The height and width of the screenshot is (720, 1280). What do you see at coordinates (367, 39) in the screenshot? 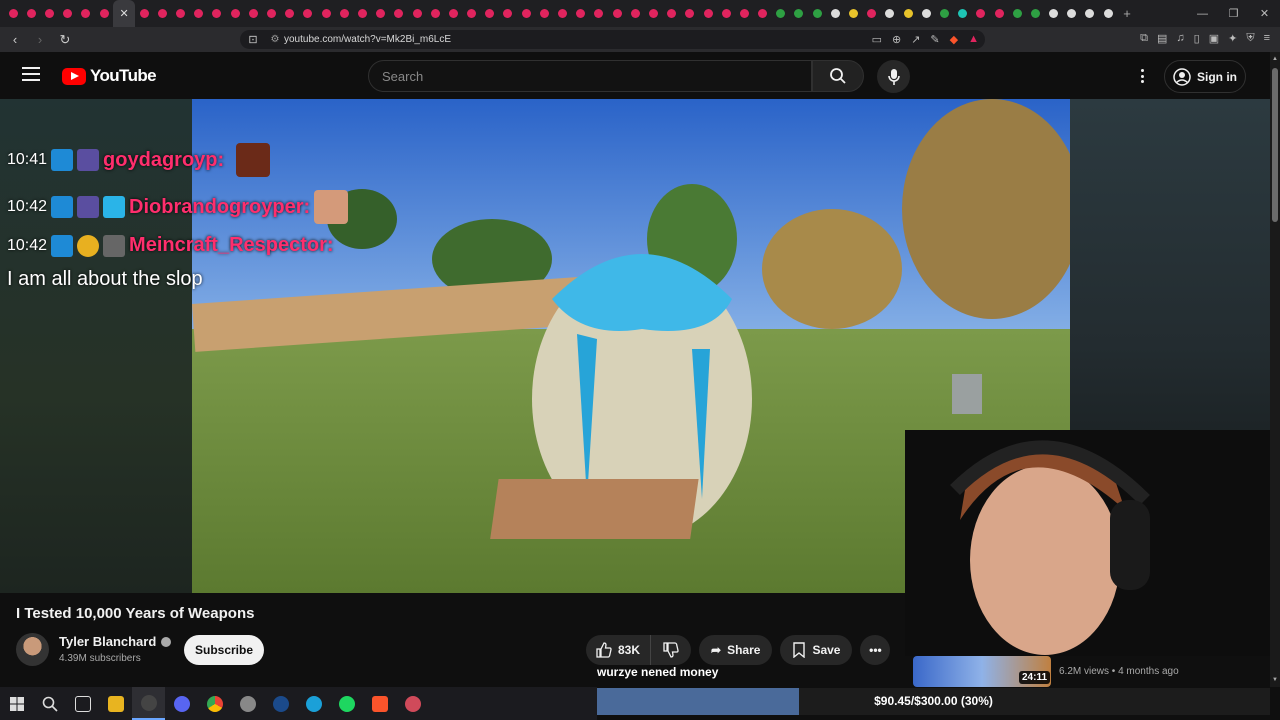
I see `url-text: youtube.com/watch?v=Mk2Bi_m6LcE` at bounding box center [367, 39].